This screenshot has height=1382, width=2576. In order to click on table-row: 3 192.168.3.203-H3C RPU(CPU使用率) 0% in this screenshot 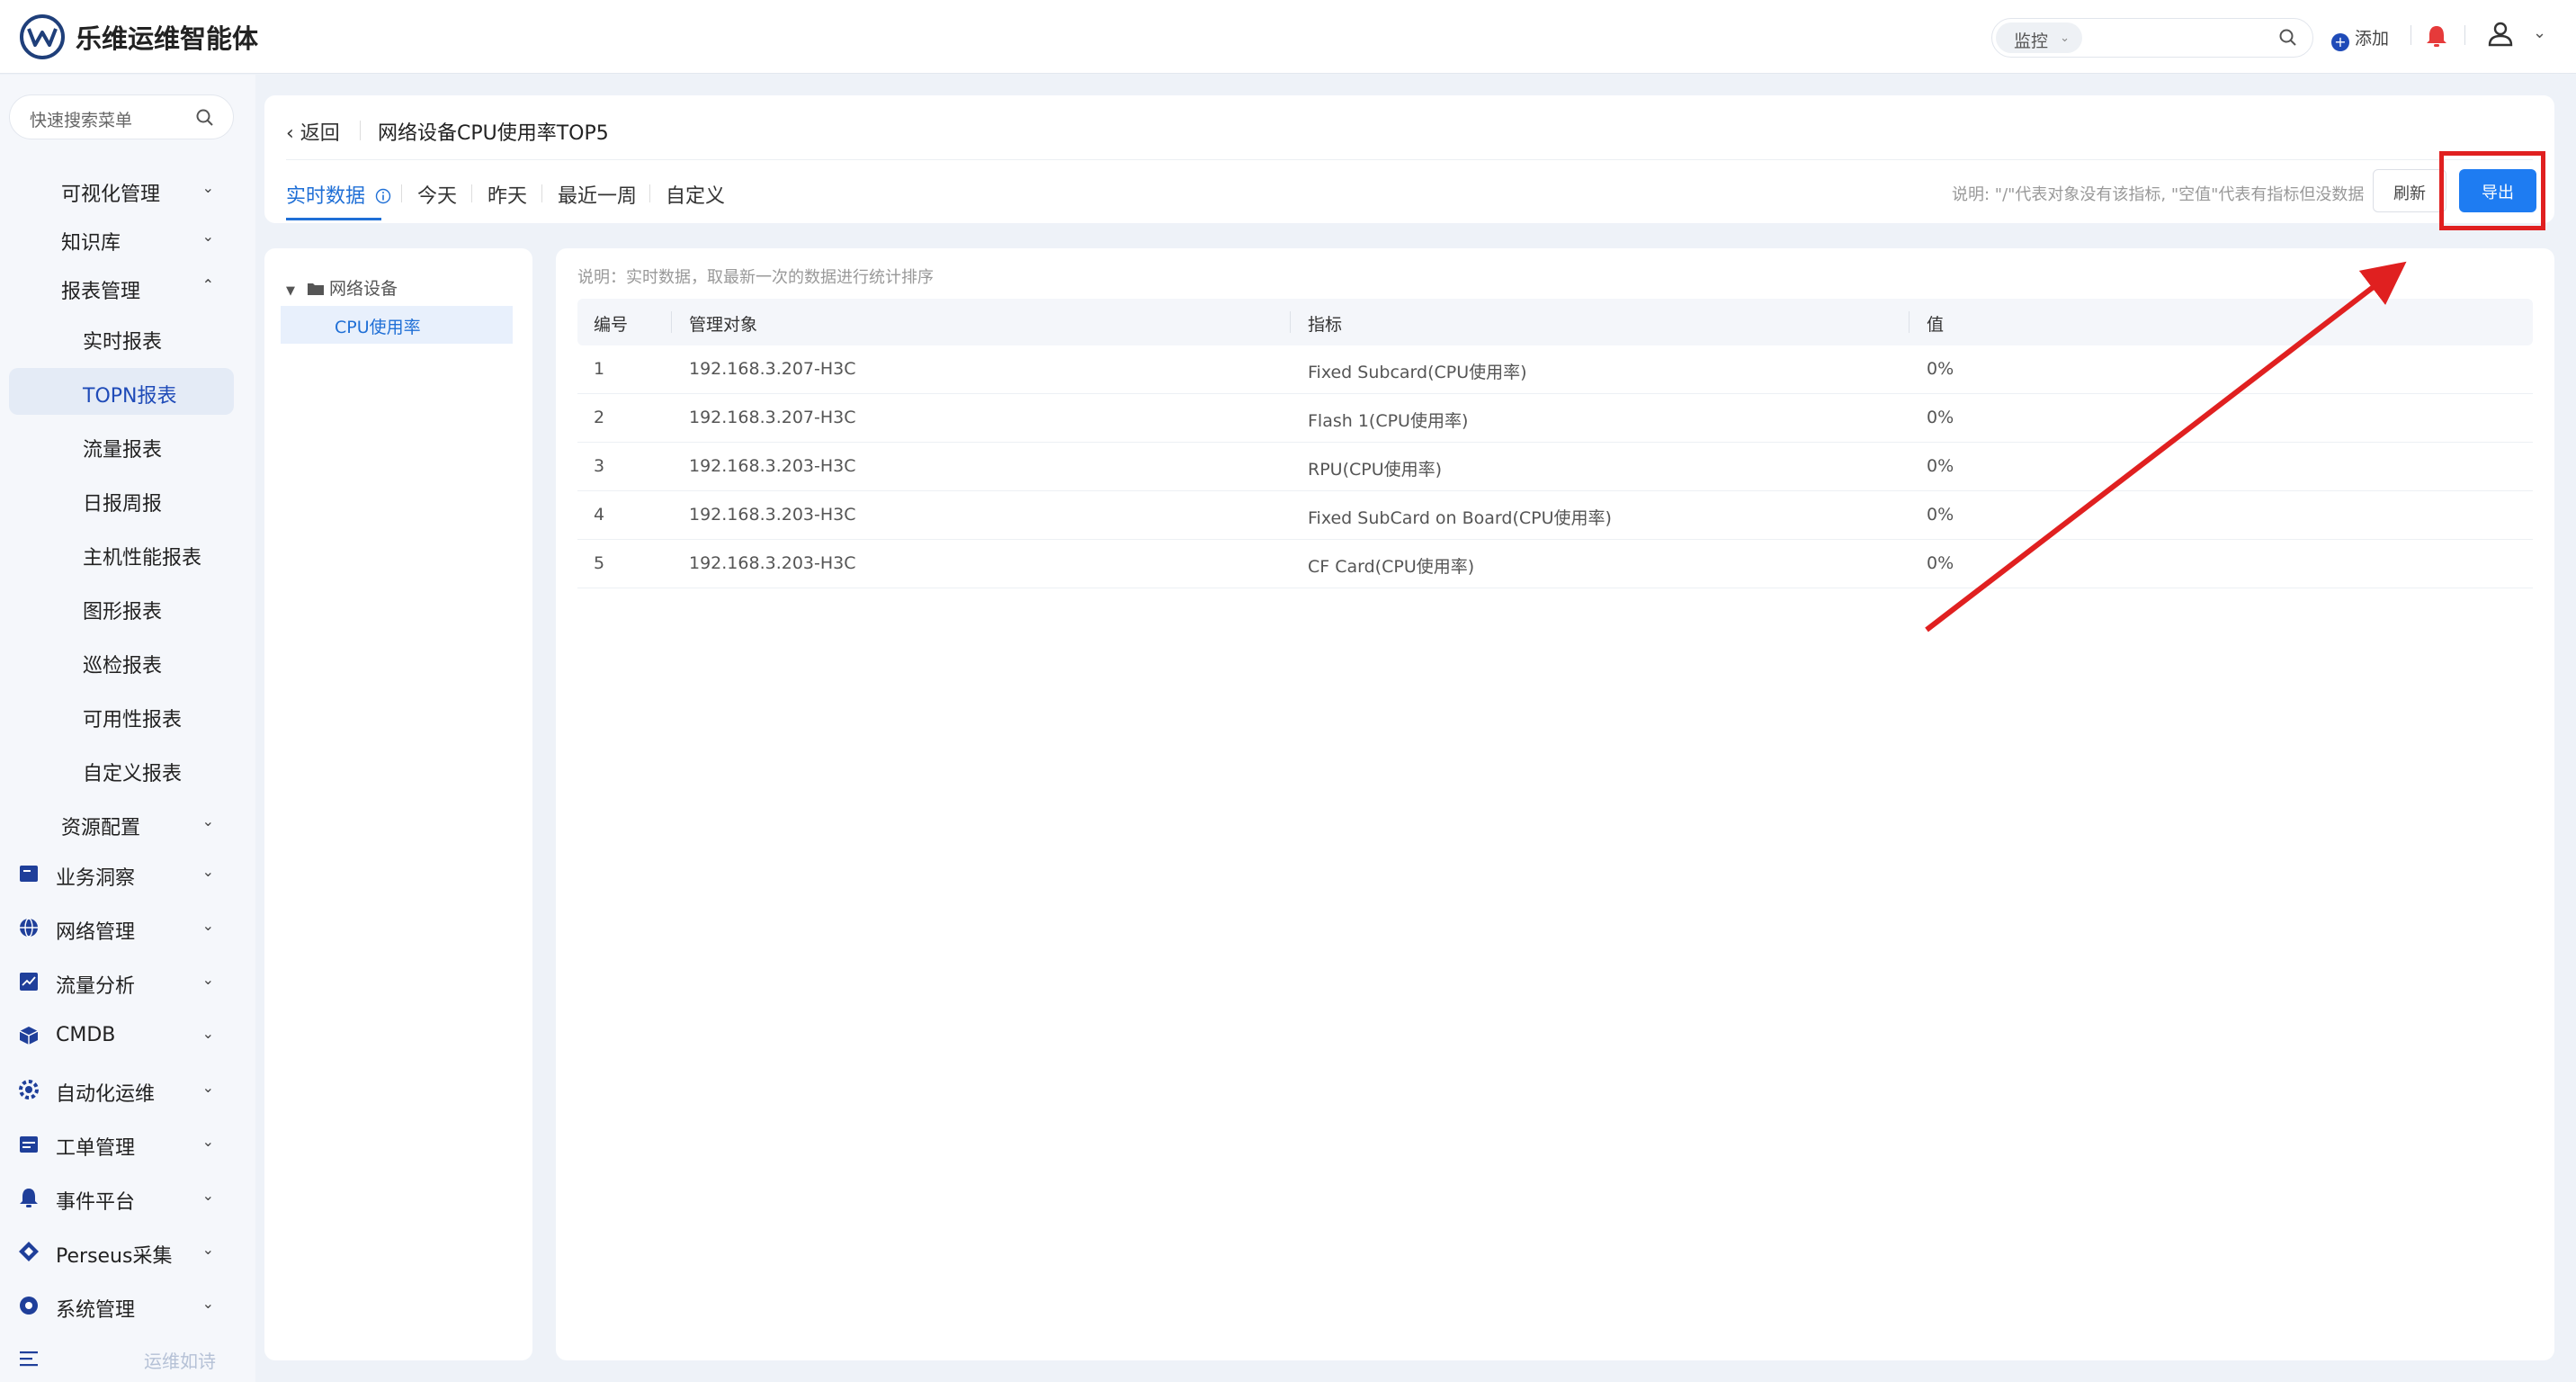, I will do `click(1555, 467)`.